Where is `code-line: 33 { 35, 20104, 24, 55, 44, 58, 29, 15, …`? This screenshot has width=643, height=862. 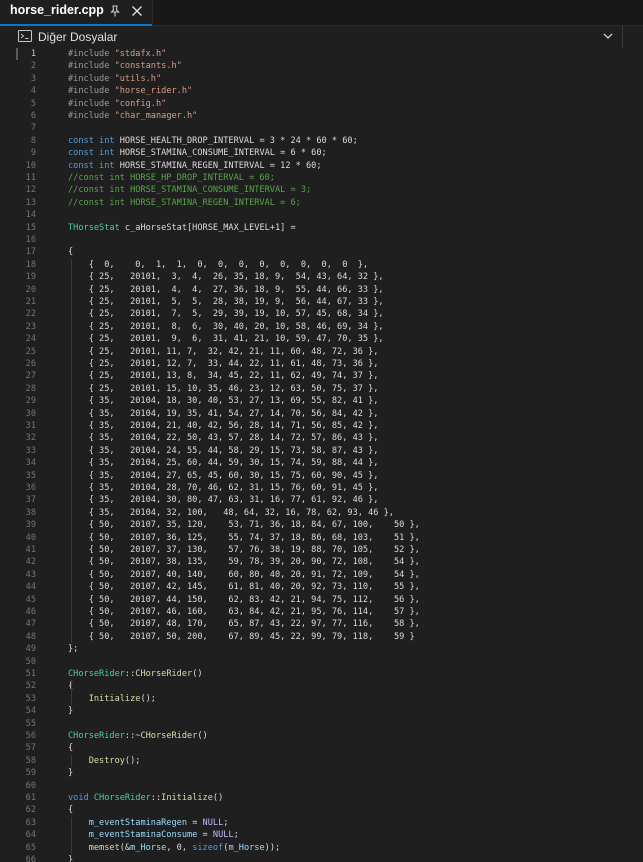 code-line: 33 { 35, 20104, 24, 55, 44, 58, 29, 15, … is located at coordinates (321, 451).